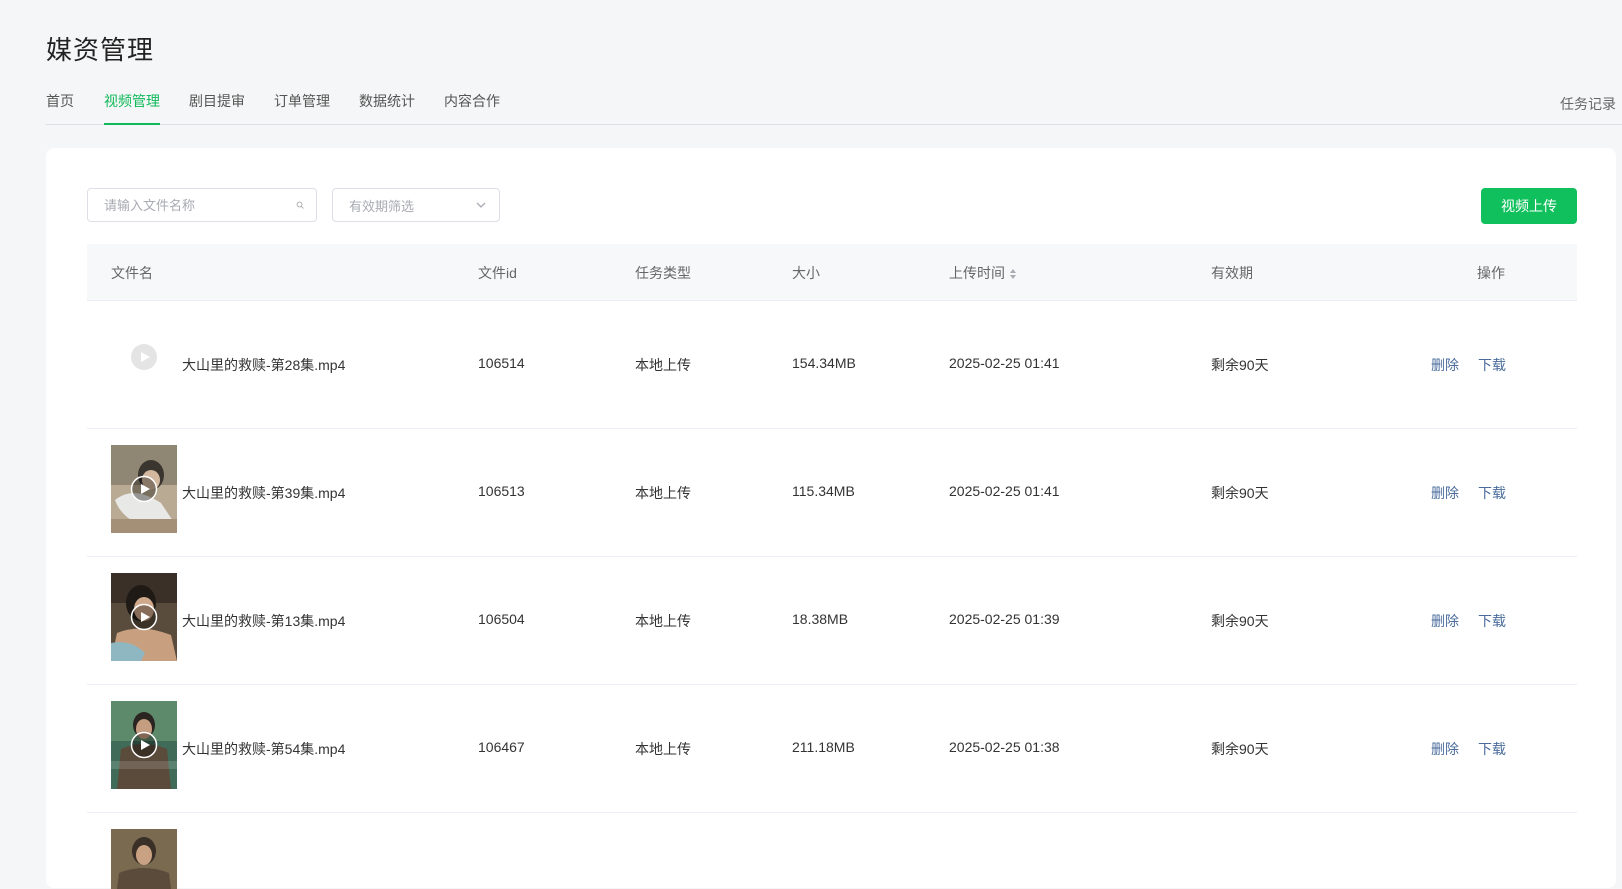  I want to click on validity-filter-select: 有效期筛选, so click(416, 205).